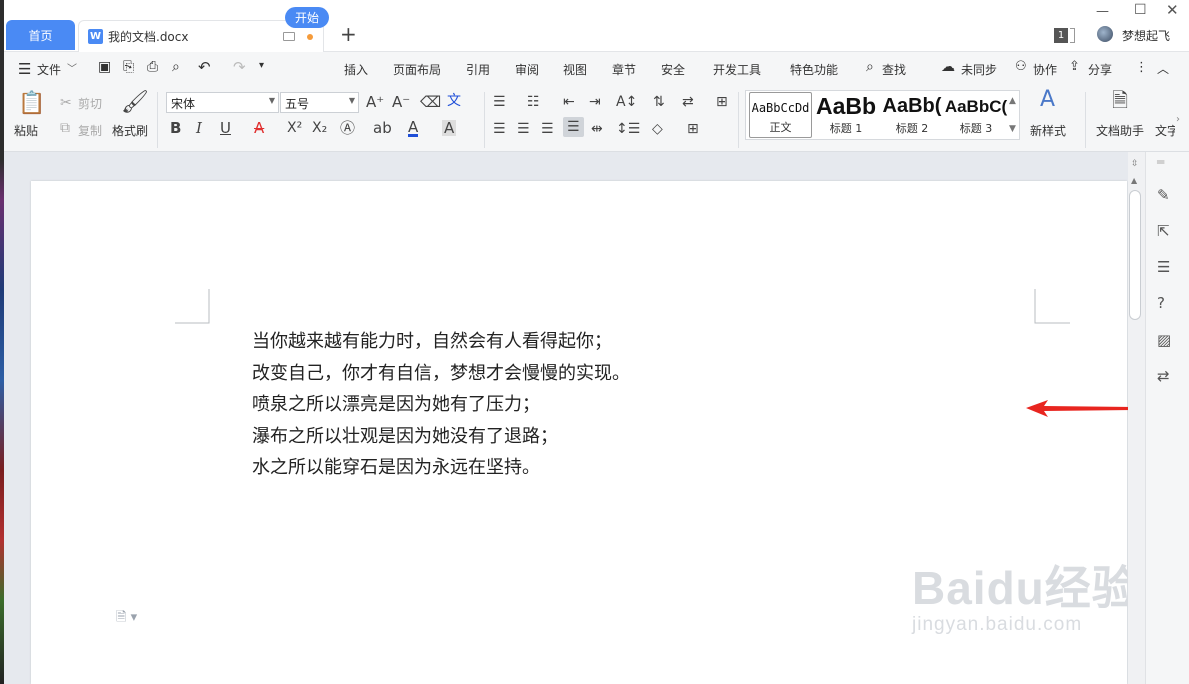 This screenshot has width=1189, height=684. What do you see at coordinates (573, 127) in the screenshot?
I see `justify-icon: ☰` at bounding box center [573, 127].